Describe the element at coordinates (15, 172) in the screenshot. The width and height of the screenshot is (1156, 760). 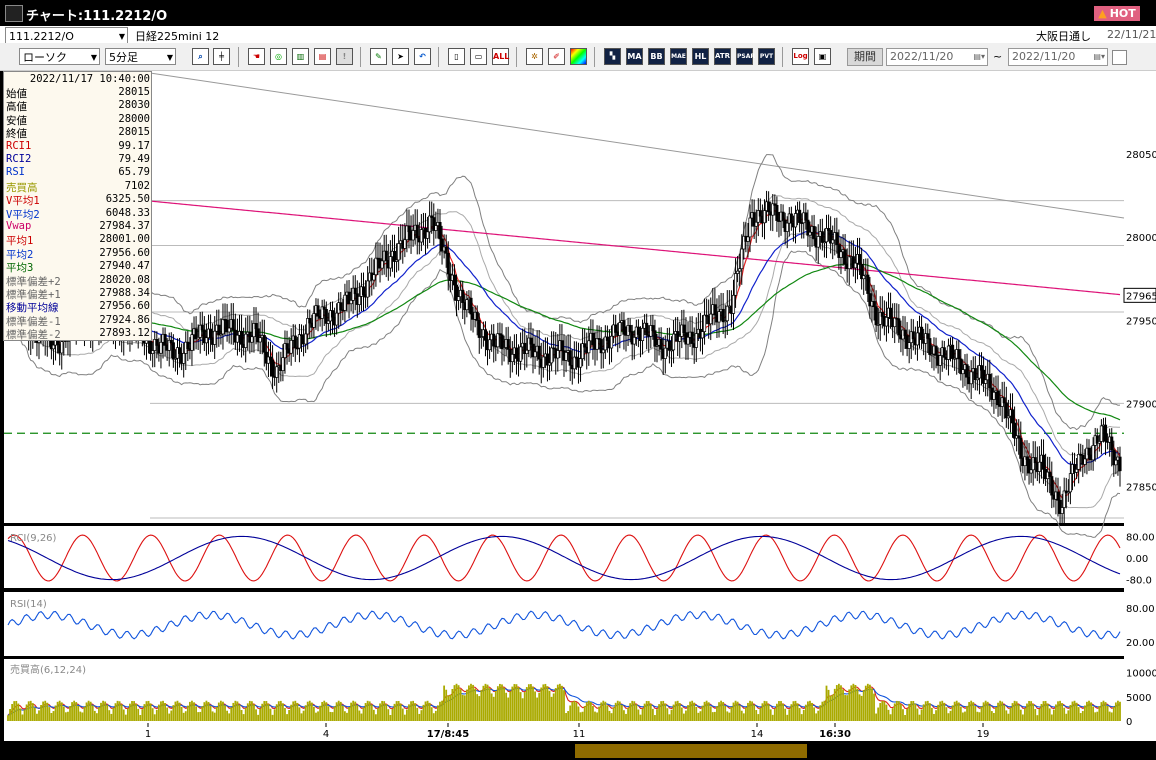
I see `info-row-label: RSI` at that location.